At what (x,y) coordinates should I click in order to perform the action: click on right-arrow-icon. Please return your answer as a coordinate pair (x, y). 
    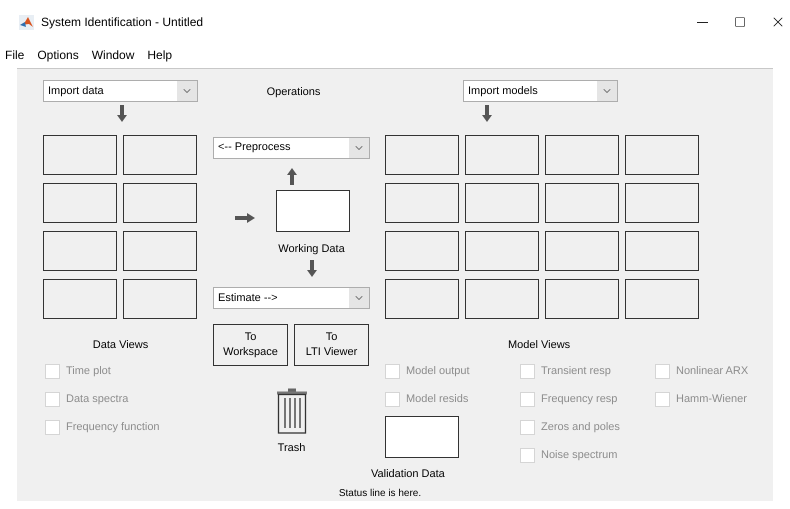
    Looking at the image, I should click on (245, 217).